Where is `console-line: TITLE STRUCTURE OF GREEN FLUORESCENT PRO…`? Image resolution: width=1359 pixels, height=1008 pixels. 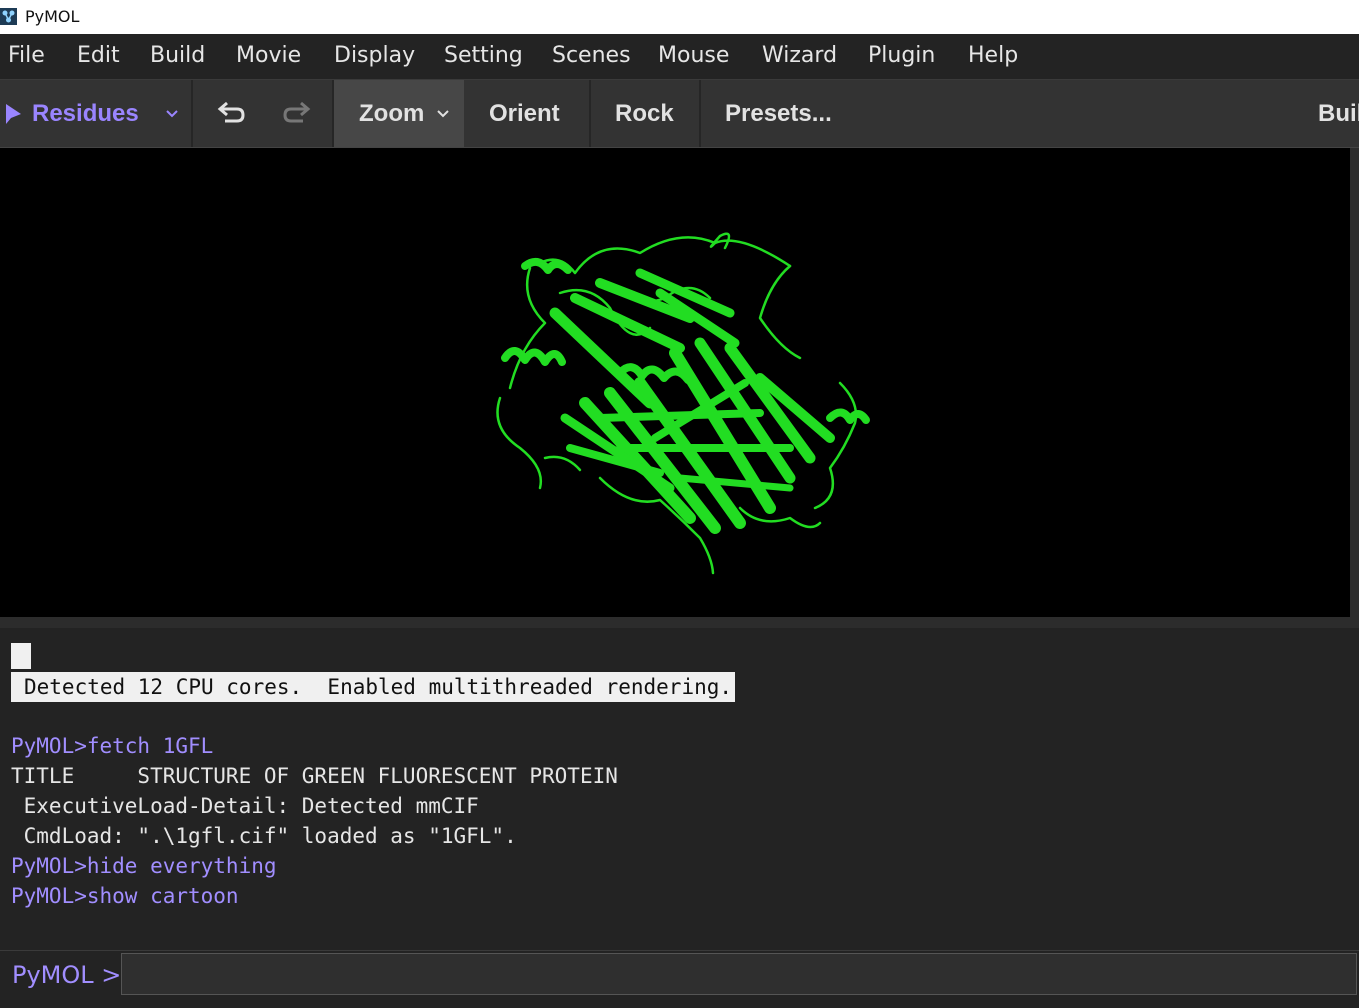 console-line: TITLE STRUCTURE OF GREEN FLUORESCENT PRO… is located at coordinates (314, 776).